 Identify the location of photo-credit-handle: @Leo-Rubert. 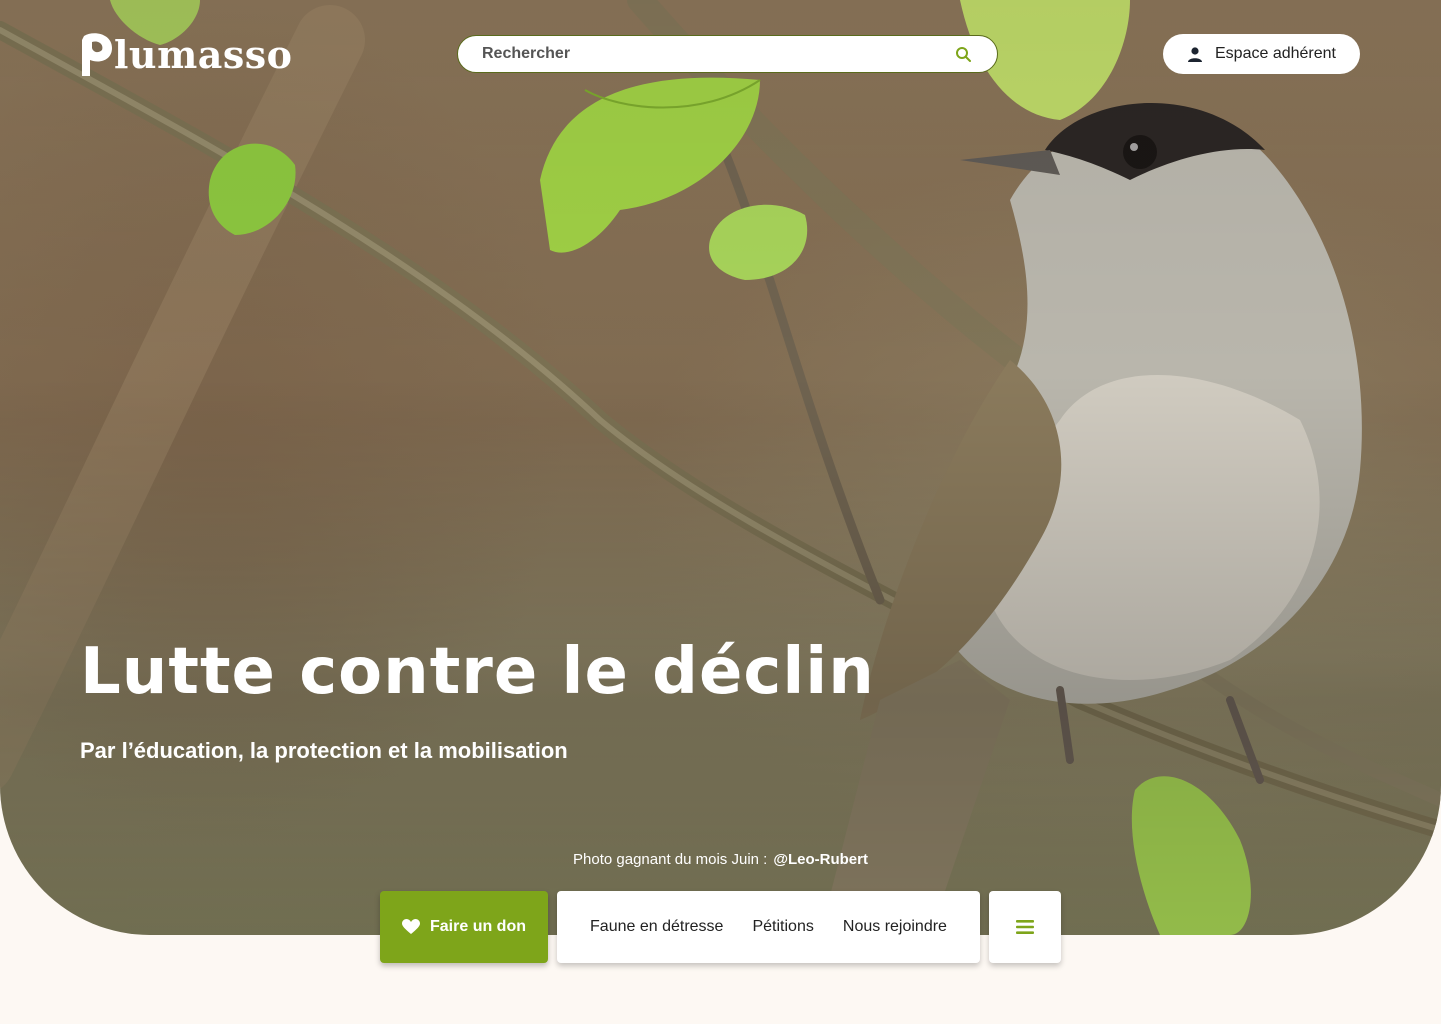
(820, 859).